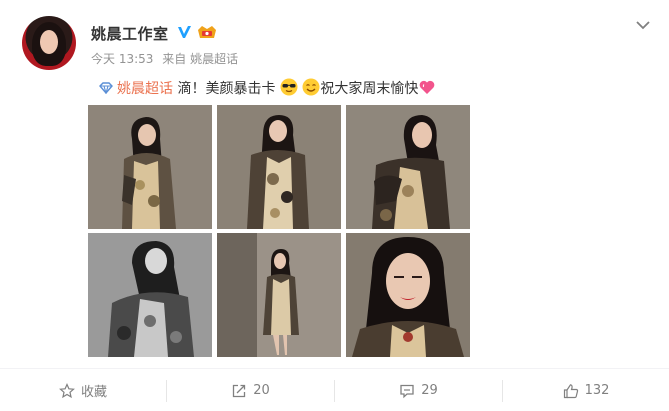 The height and width of the screenshot is (411, 669). I want to click on thumbs-up-icon, so click(570, 390).